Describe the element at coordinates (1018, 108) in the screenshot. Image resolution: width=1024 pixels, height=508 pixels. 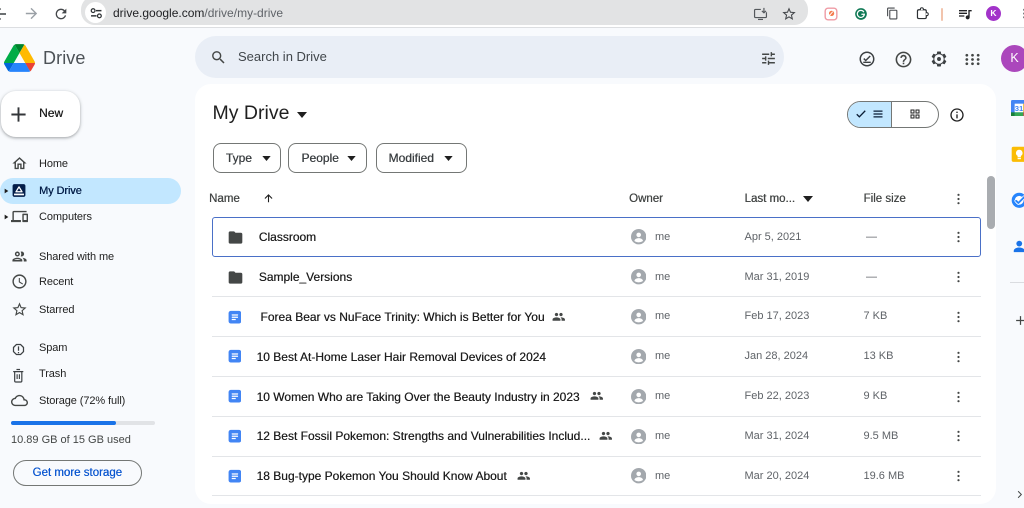
I see `svg-text: 31` at that location.